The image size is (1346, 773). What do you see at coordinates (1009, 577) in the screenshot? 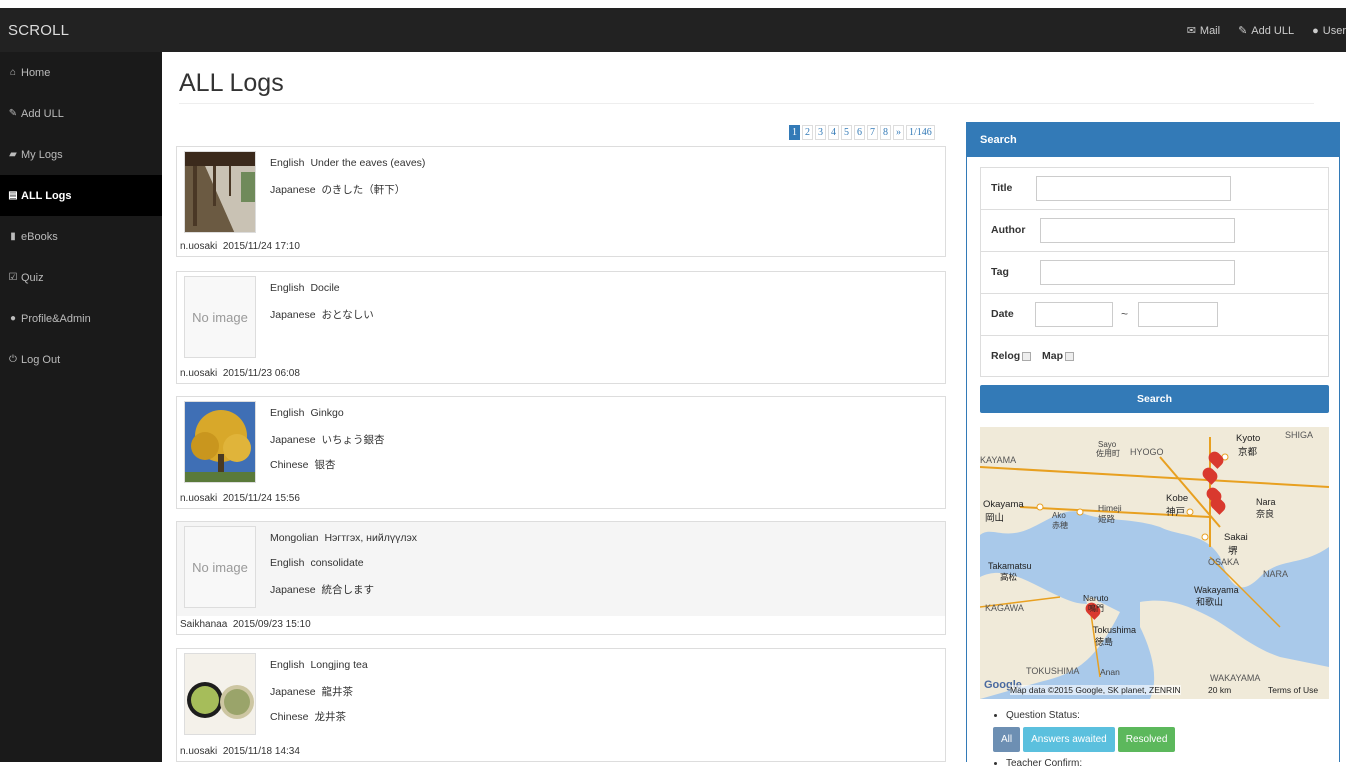
I see `map-label: 高松` at bounding box center [1009, 577].